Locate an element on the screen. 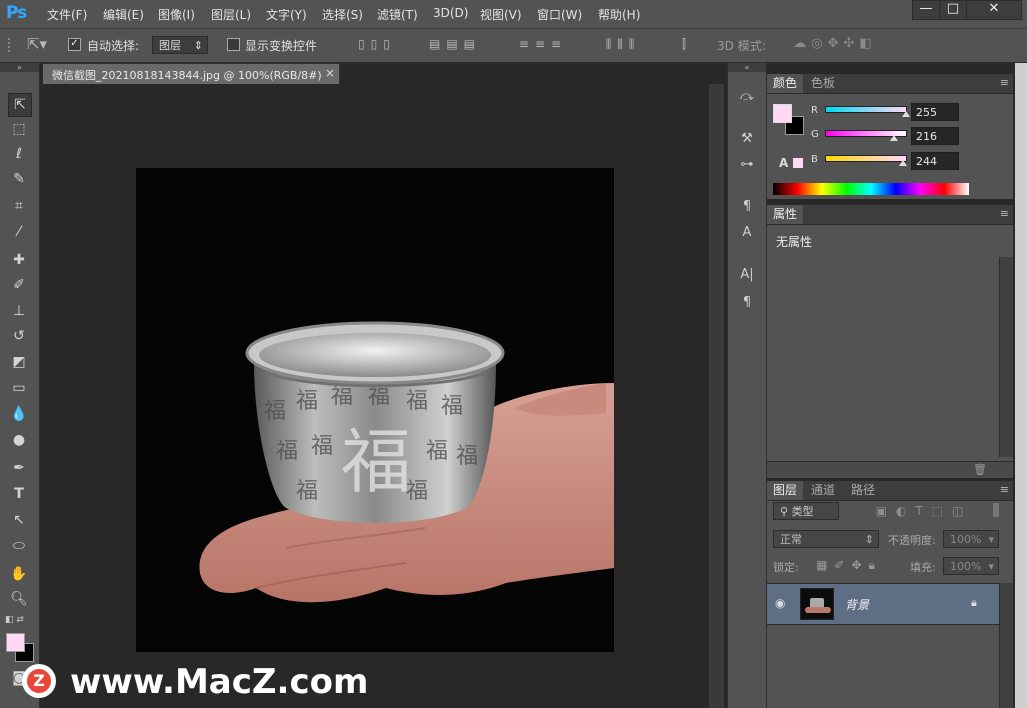 This screenshot has width=1027, height=708. layer-filter-dropdown: ⚲ 类型 is located at coordinates (806, 511).